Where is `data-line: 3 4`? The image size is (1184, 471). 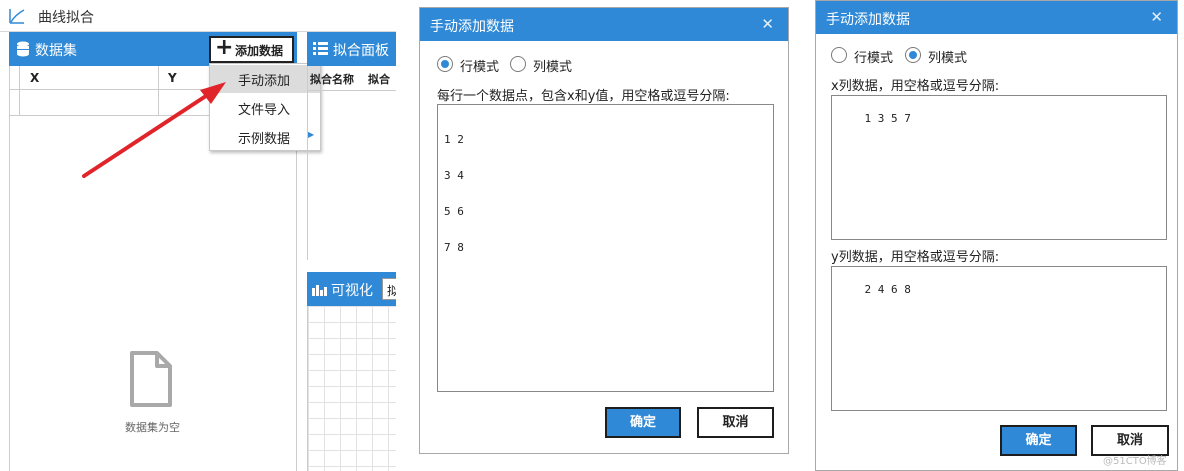
data-line: 3 4 is located at coordinates (454, 175).